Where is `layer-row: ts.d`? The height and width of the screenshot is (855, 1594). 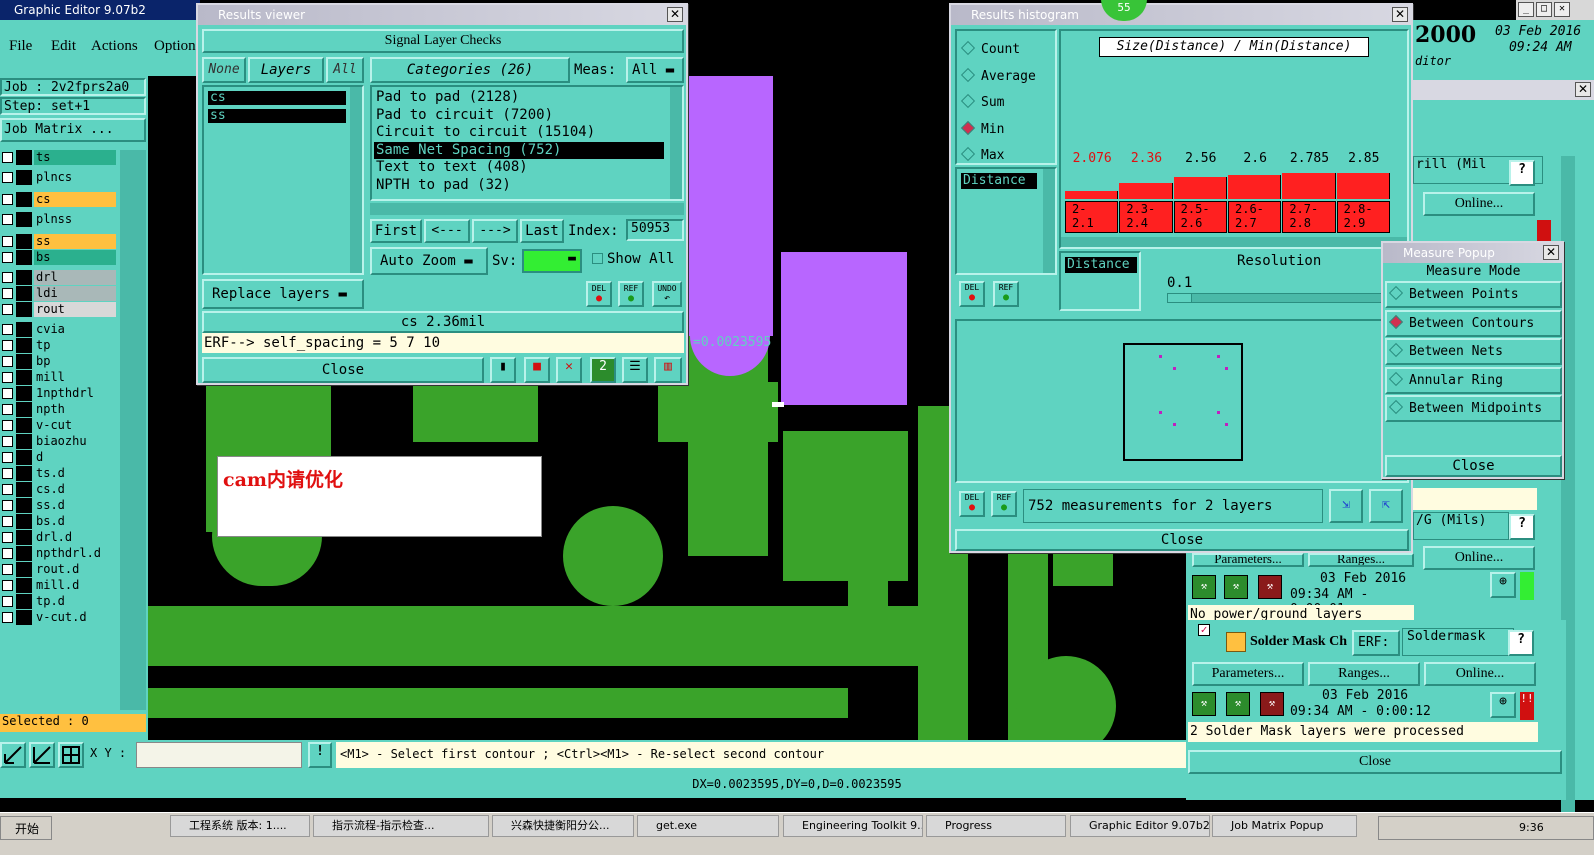
layer-row: ts.d is located at coordinates (59, 473).